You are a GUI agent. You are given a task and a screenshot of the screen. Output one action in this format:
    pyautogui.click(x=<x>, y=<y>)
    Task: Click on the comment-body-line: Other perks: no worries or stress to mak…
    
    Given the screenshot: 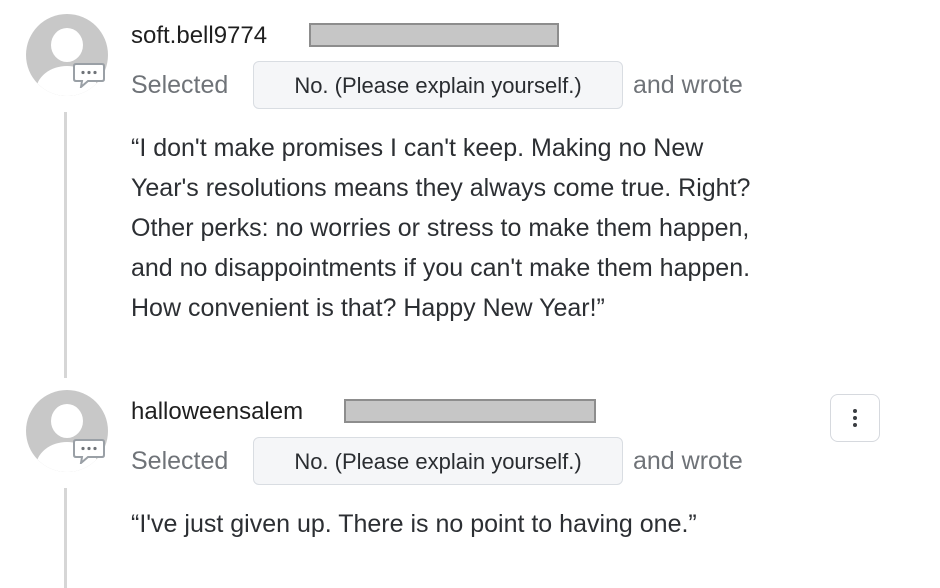 What is the action you would take?
    pyautogui.click(x=440, y=228)
    